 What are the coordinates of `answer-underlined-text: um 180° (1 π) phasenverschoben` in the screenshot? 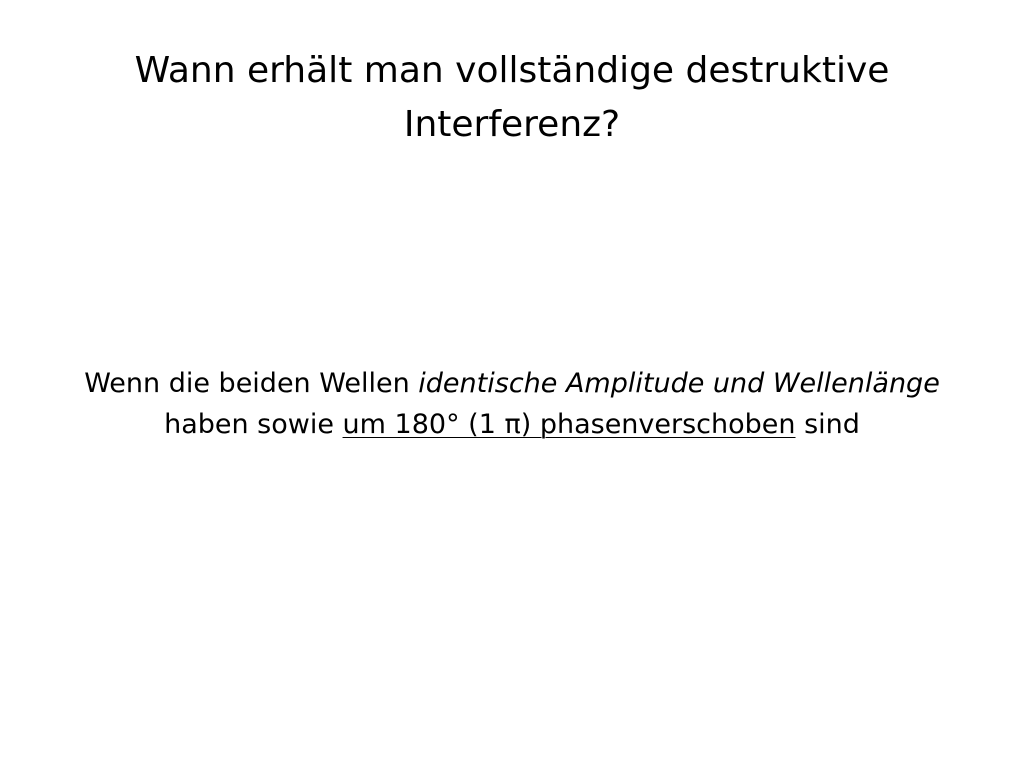 It's located at (569, 424).